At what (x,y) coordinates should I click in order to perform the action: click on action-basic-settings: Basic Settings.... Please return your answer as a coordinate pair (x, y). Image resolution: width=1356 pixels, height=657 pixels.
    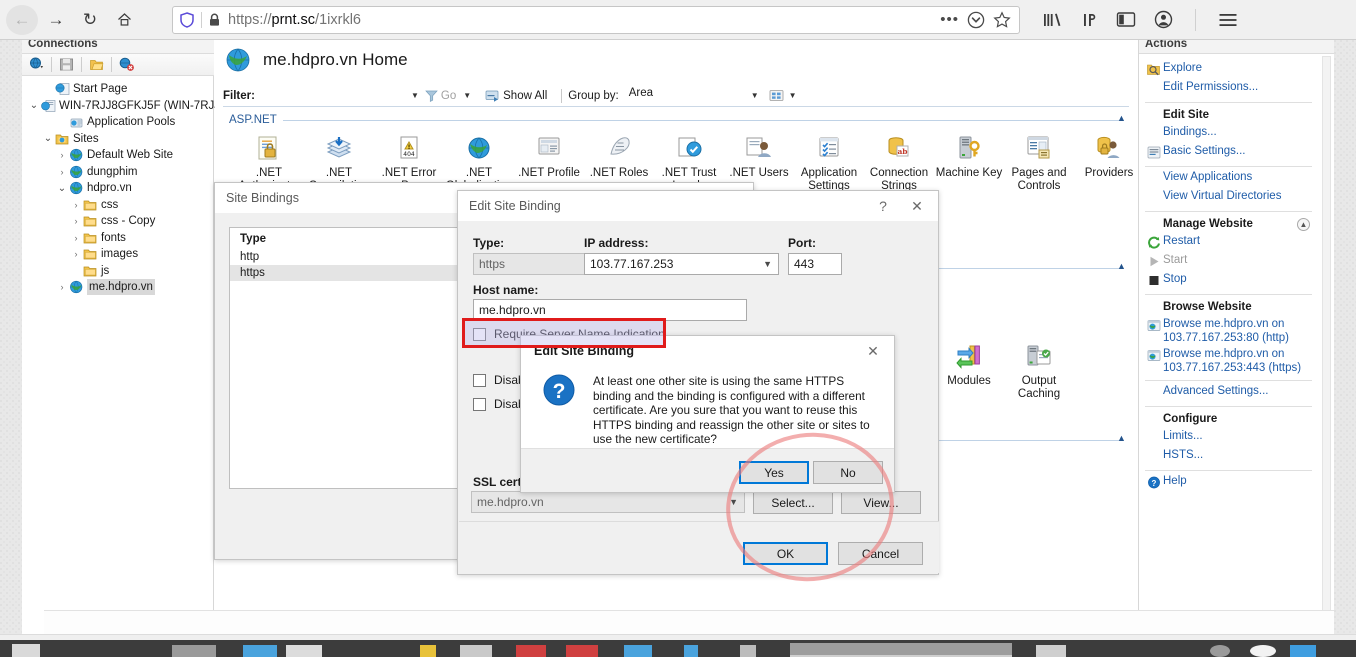
    Looking at the image, I should click on (1229, 153).